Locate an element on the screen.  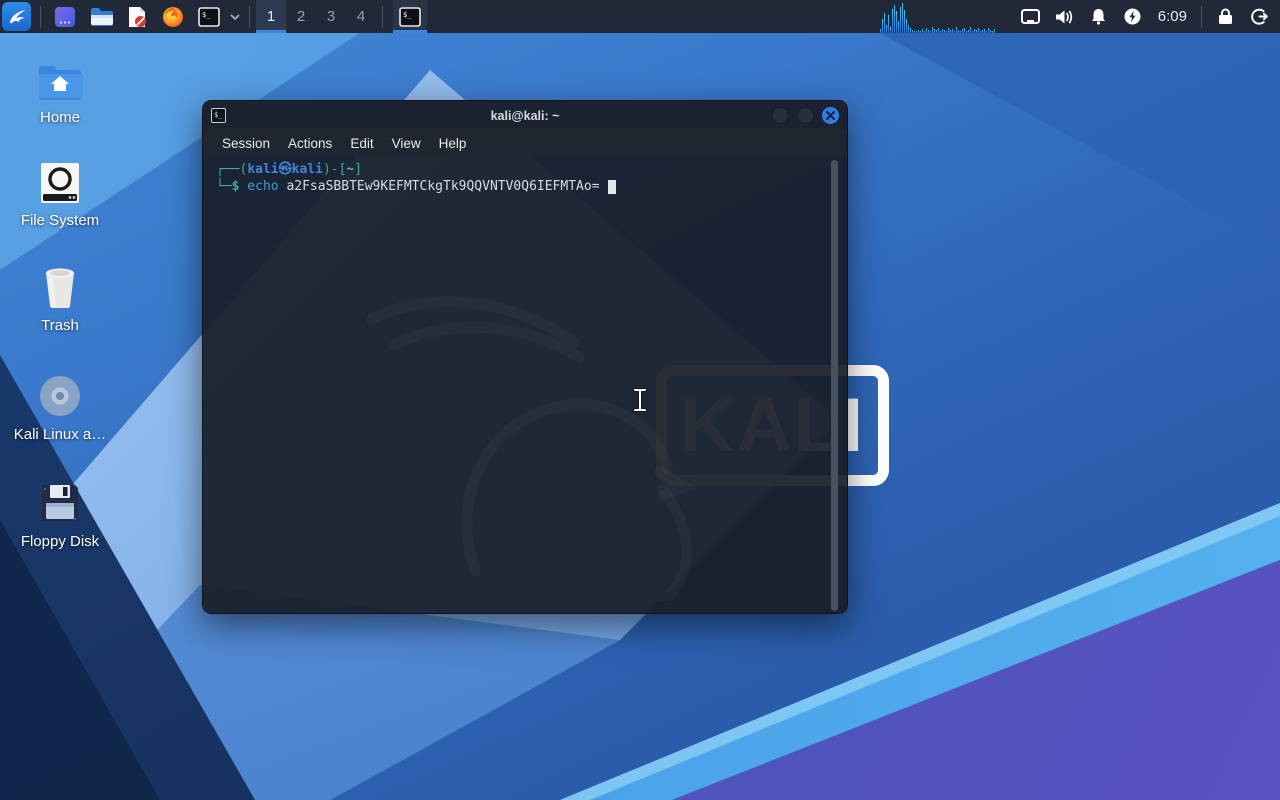
firefox-icon is located at coordinates (173, 16).